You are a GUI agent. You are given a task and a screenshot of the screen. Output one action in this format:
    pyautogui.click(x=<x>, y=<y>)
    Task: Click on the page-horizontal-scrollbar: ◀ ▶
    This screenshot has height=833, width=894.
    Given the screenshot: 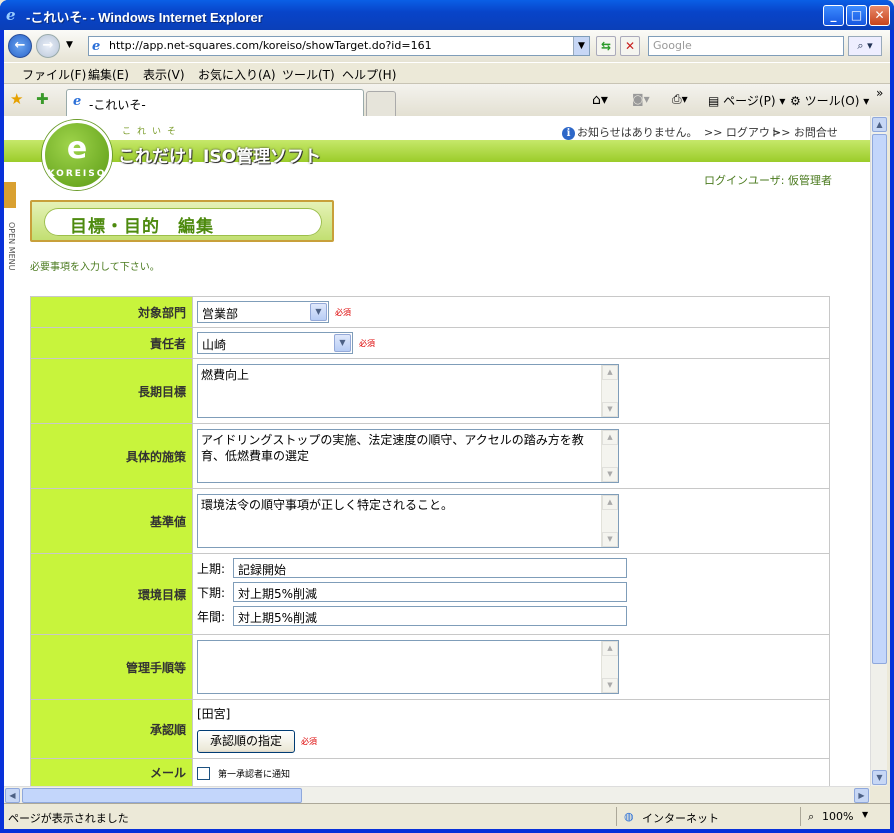 What is the action you would take?
    pyautogui.click(x=437, y=794)
    